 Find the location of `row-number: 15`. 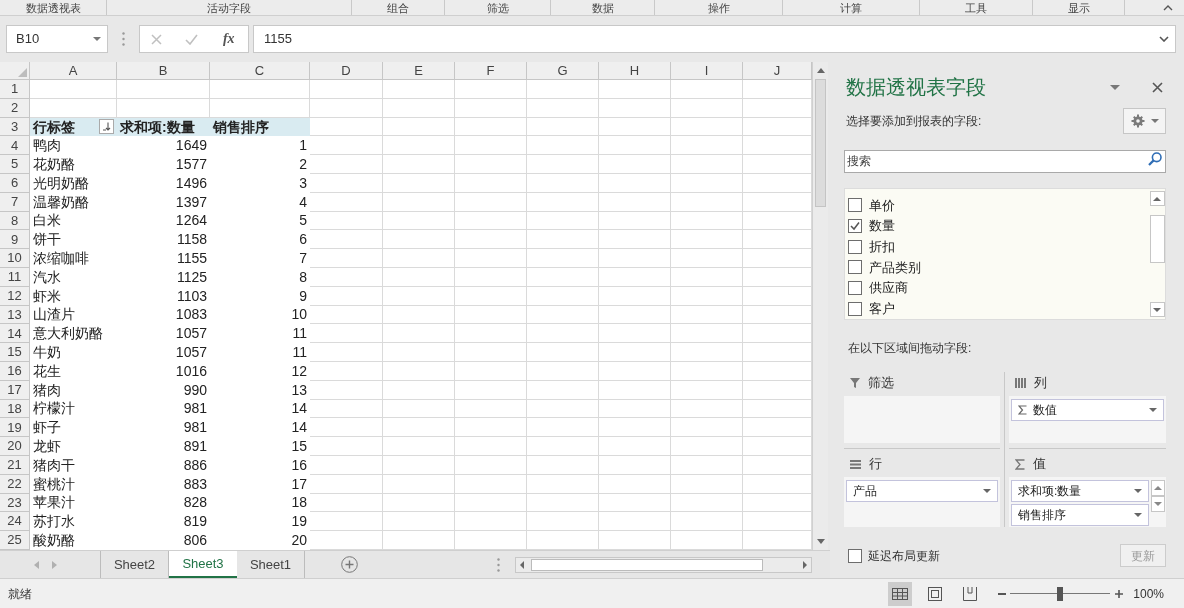

row-number: 15 is located at coordinates (15, 352).